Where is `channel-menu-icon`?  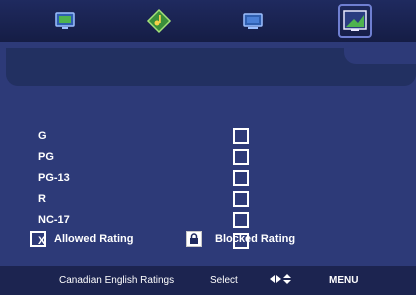 channel-menu-icon is located at coordinates (253, 21).